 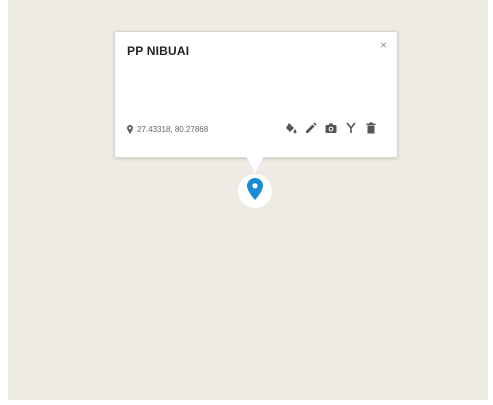 I want to click on trash-icon, so click(x=371, y=128).